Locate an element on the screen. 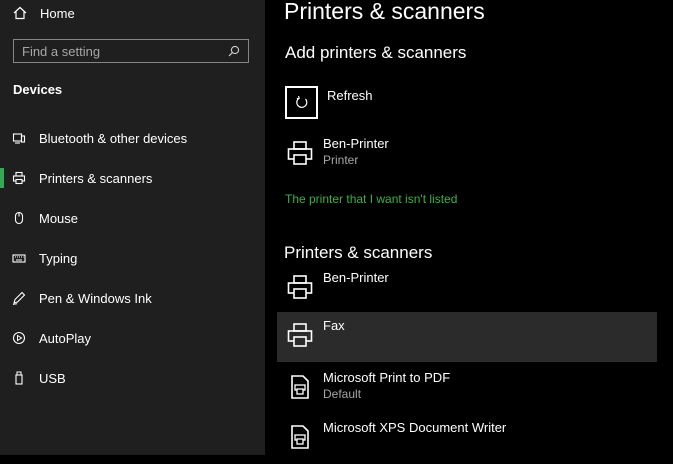 The height and width of the screenshot is (464, 673). sidebar-item-pen: Pen & Windows Ink is located at coordinates (132, 298).